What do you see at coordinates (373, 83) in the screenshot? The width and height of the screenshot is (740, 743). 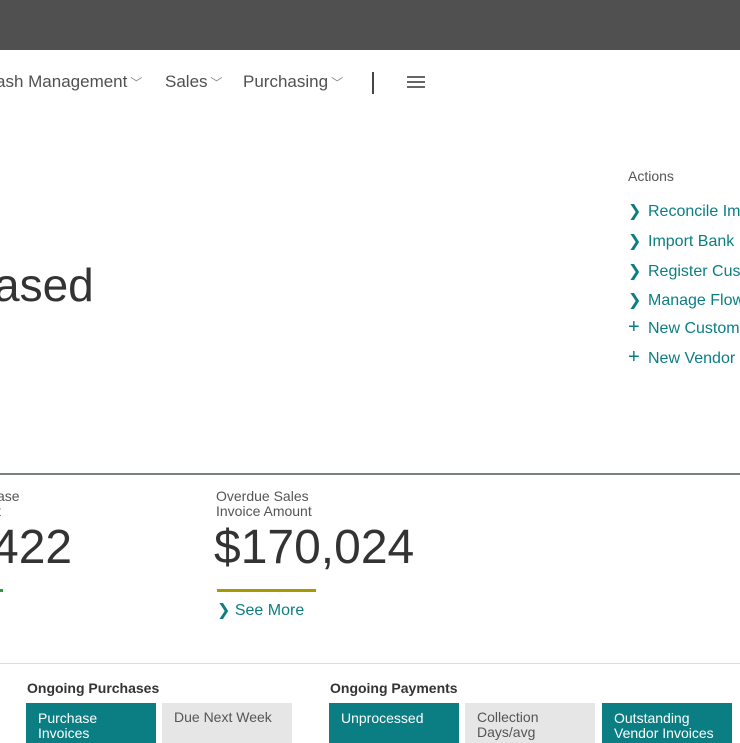 I see `nav-separator` at bounding box center [373, 83].